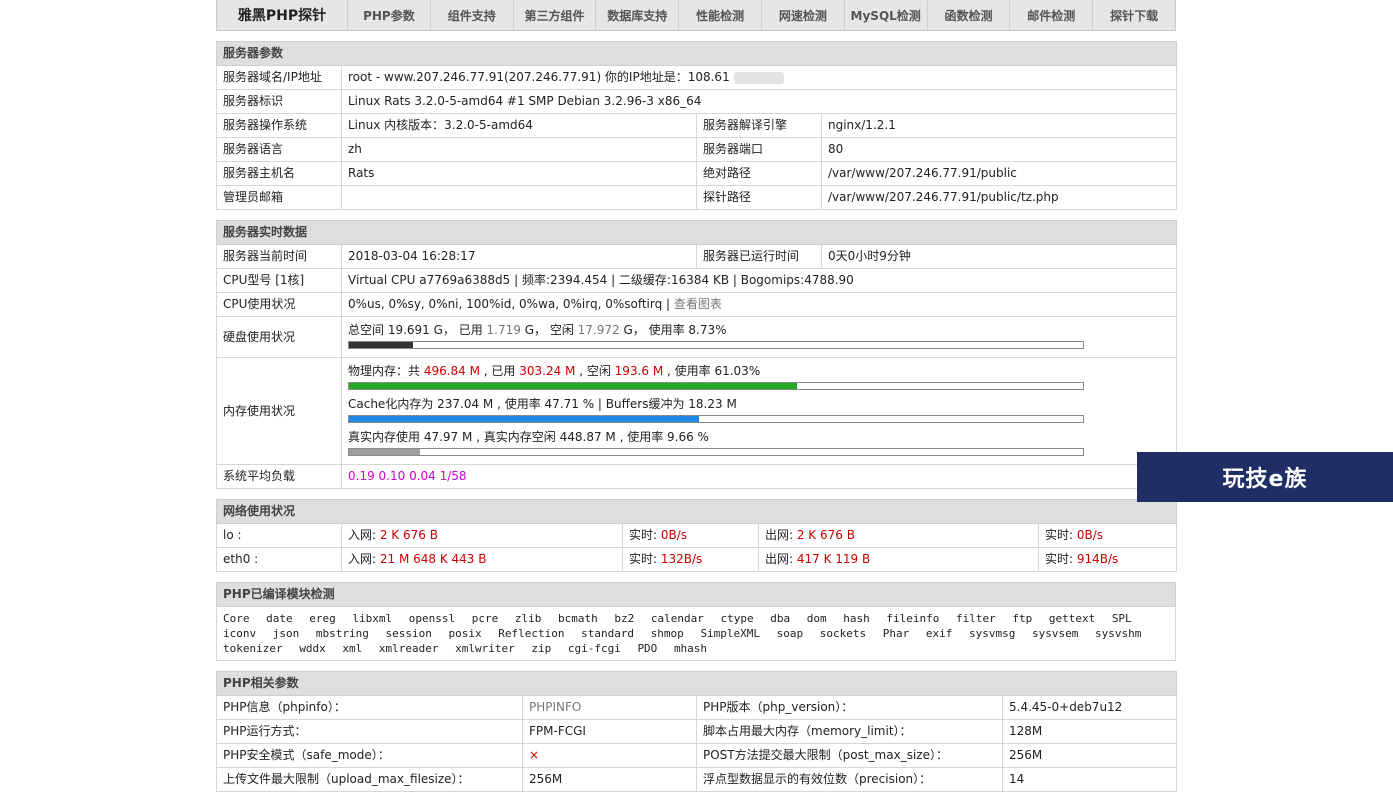  What do you see at coordinates (519, 256) in the screenshot?
I see `row-value: 2018-03-04 16:28:17` at bounding box center [519, 256].